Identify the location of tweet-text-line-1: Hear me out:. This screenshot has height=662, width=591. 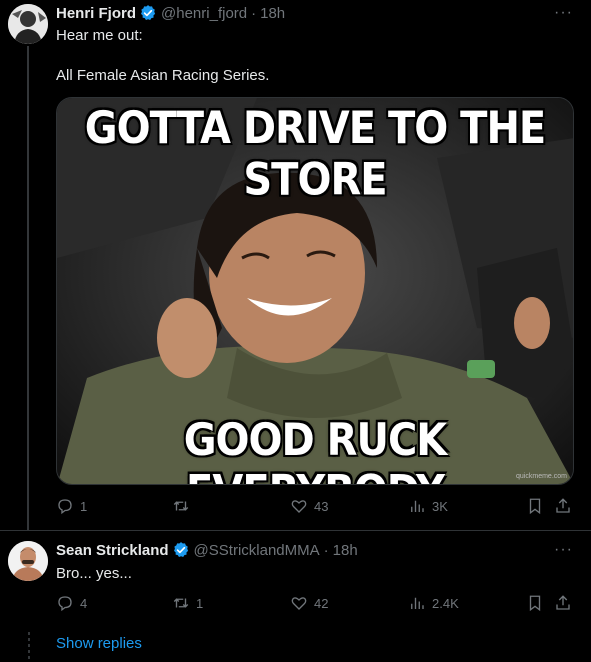
(99, 35).